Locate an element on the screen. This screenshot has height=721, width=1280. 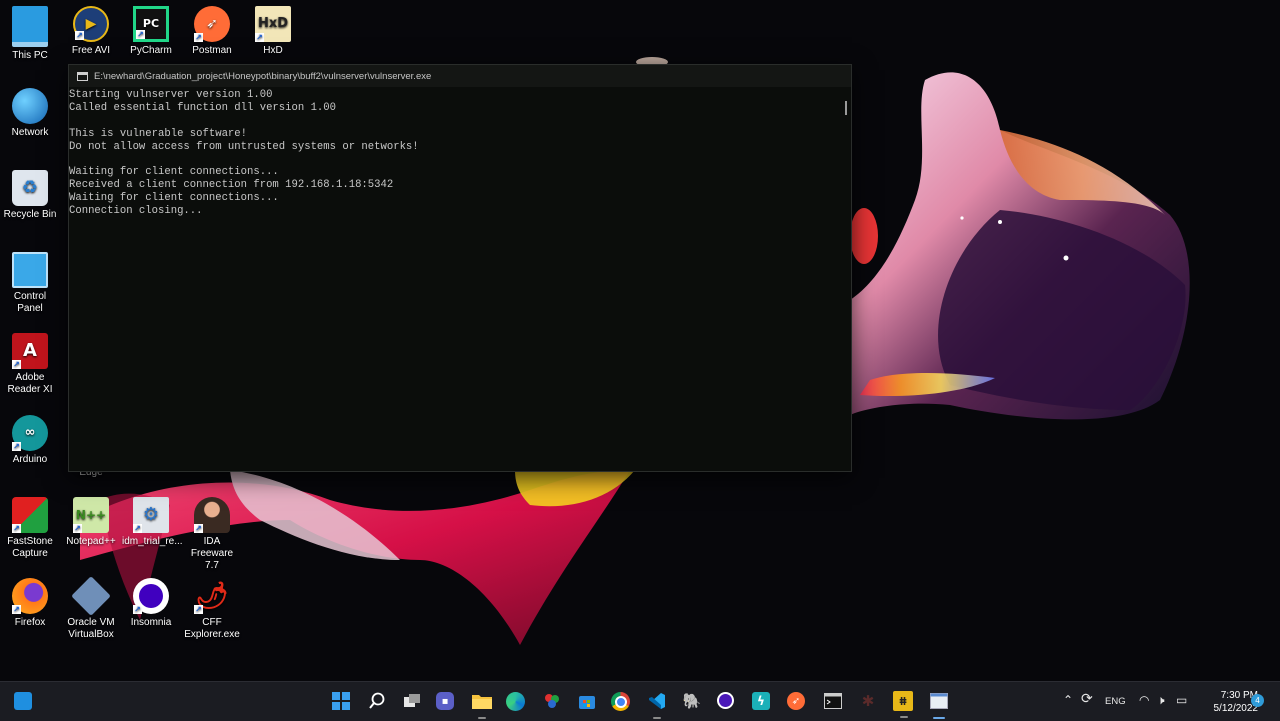
desktop-icon-label: Notepad++ is located at coordinates (91, 541).